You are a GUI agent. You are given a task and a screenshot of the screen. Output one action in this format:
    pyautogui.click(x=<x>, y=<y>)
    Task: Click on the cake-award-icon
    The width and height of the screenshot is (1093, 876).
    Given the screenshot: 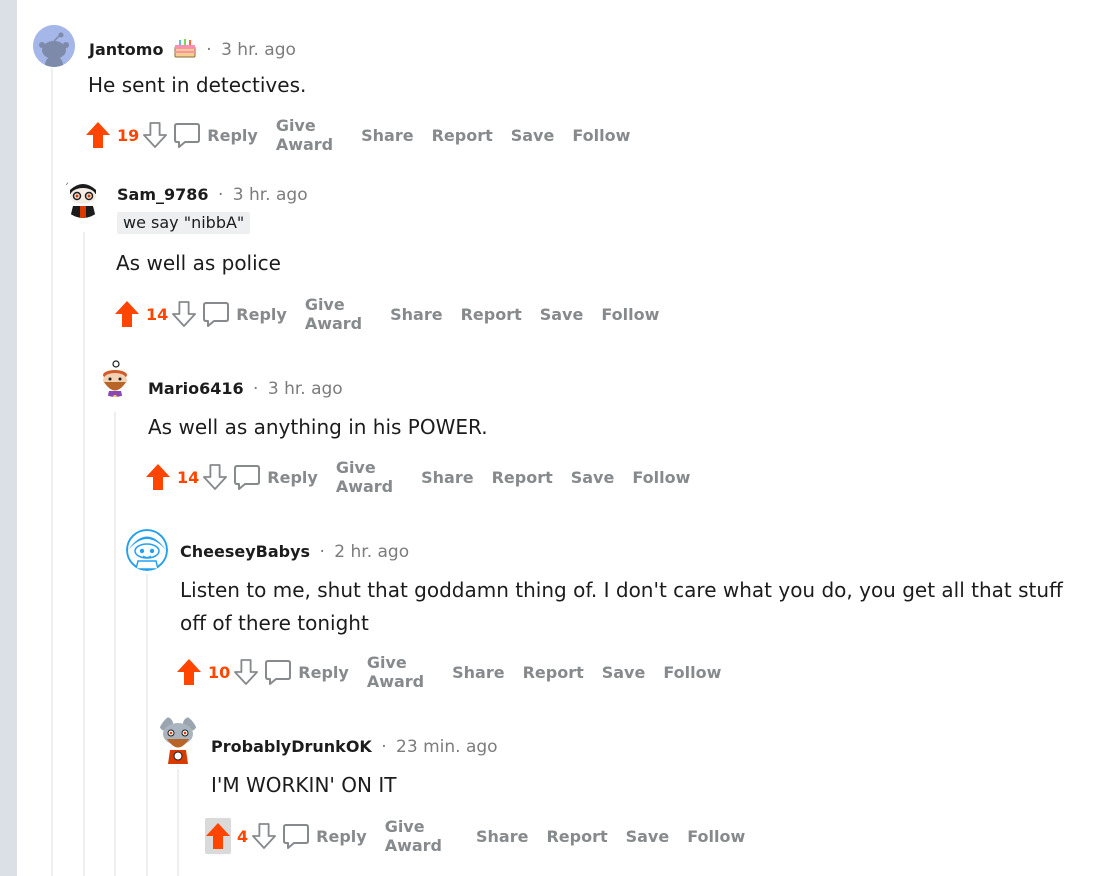 What is the action you would take?
    pyautogui.click(x=185, y=48)
    